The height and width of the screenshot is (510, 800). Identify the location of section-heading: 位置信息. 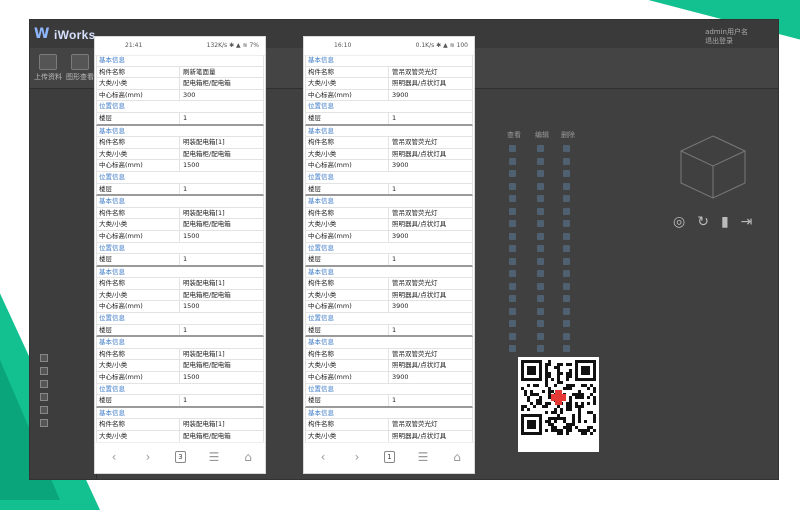
(347, 248).